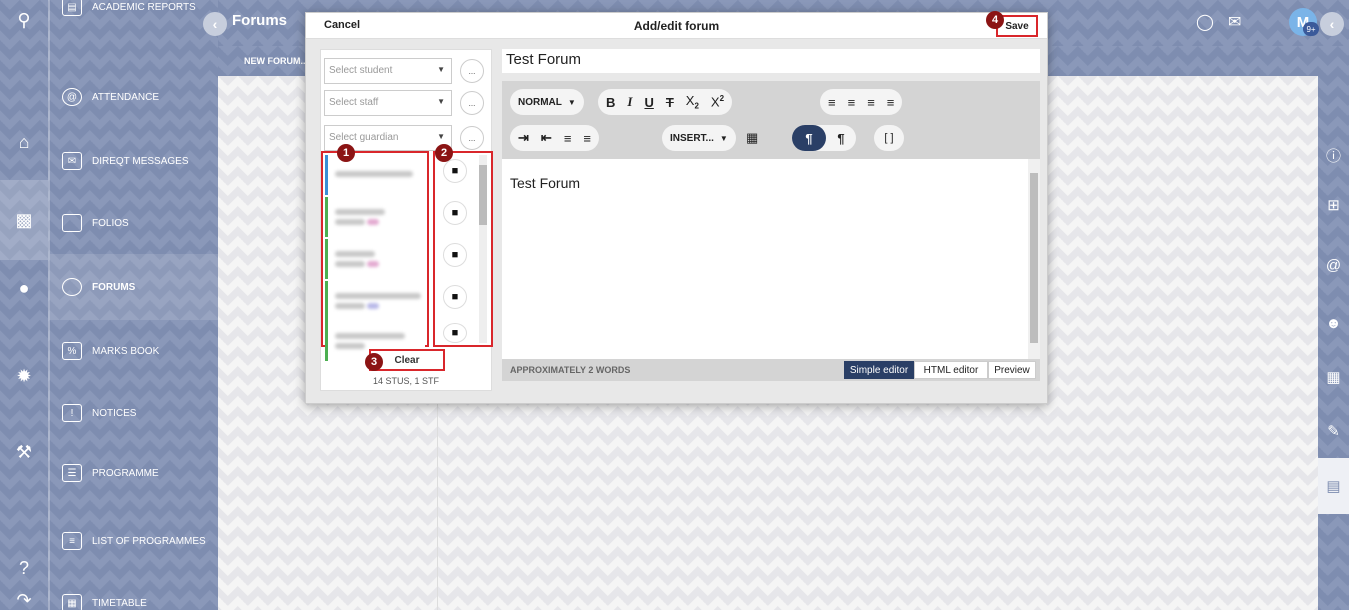  What do you see at coordinates (114, 287) in the screenshot?
I see `nav-label: FORUMS` at bounding box center [114, 287].